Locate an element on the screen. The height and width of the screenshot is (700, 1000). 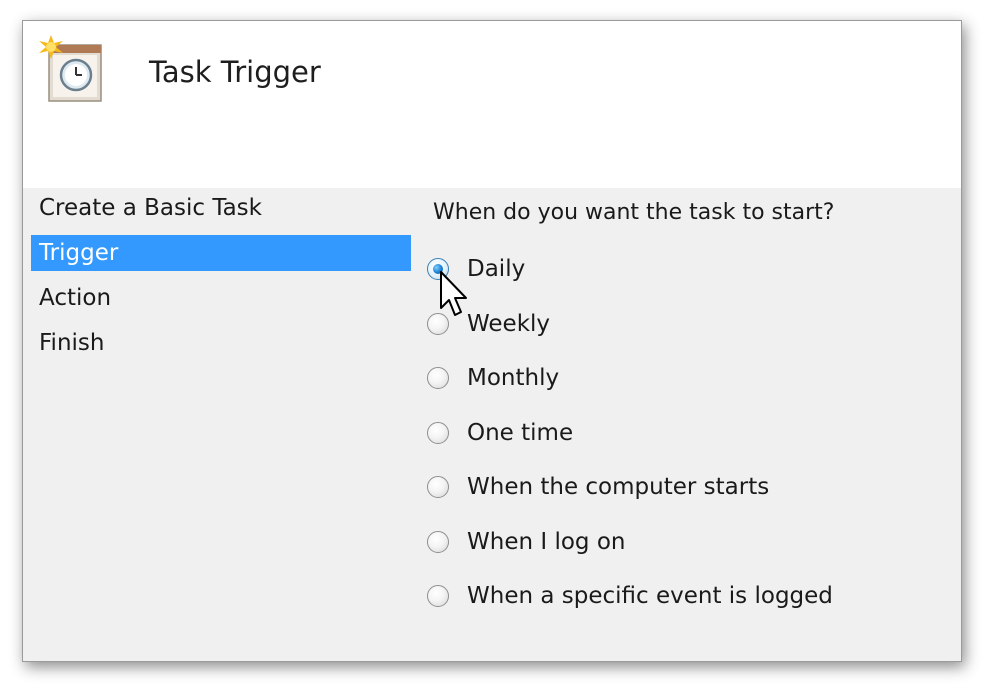
task-scheduler-clock-icon is located at coordinates (73, 71).